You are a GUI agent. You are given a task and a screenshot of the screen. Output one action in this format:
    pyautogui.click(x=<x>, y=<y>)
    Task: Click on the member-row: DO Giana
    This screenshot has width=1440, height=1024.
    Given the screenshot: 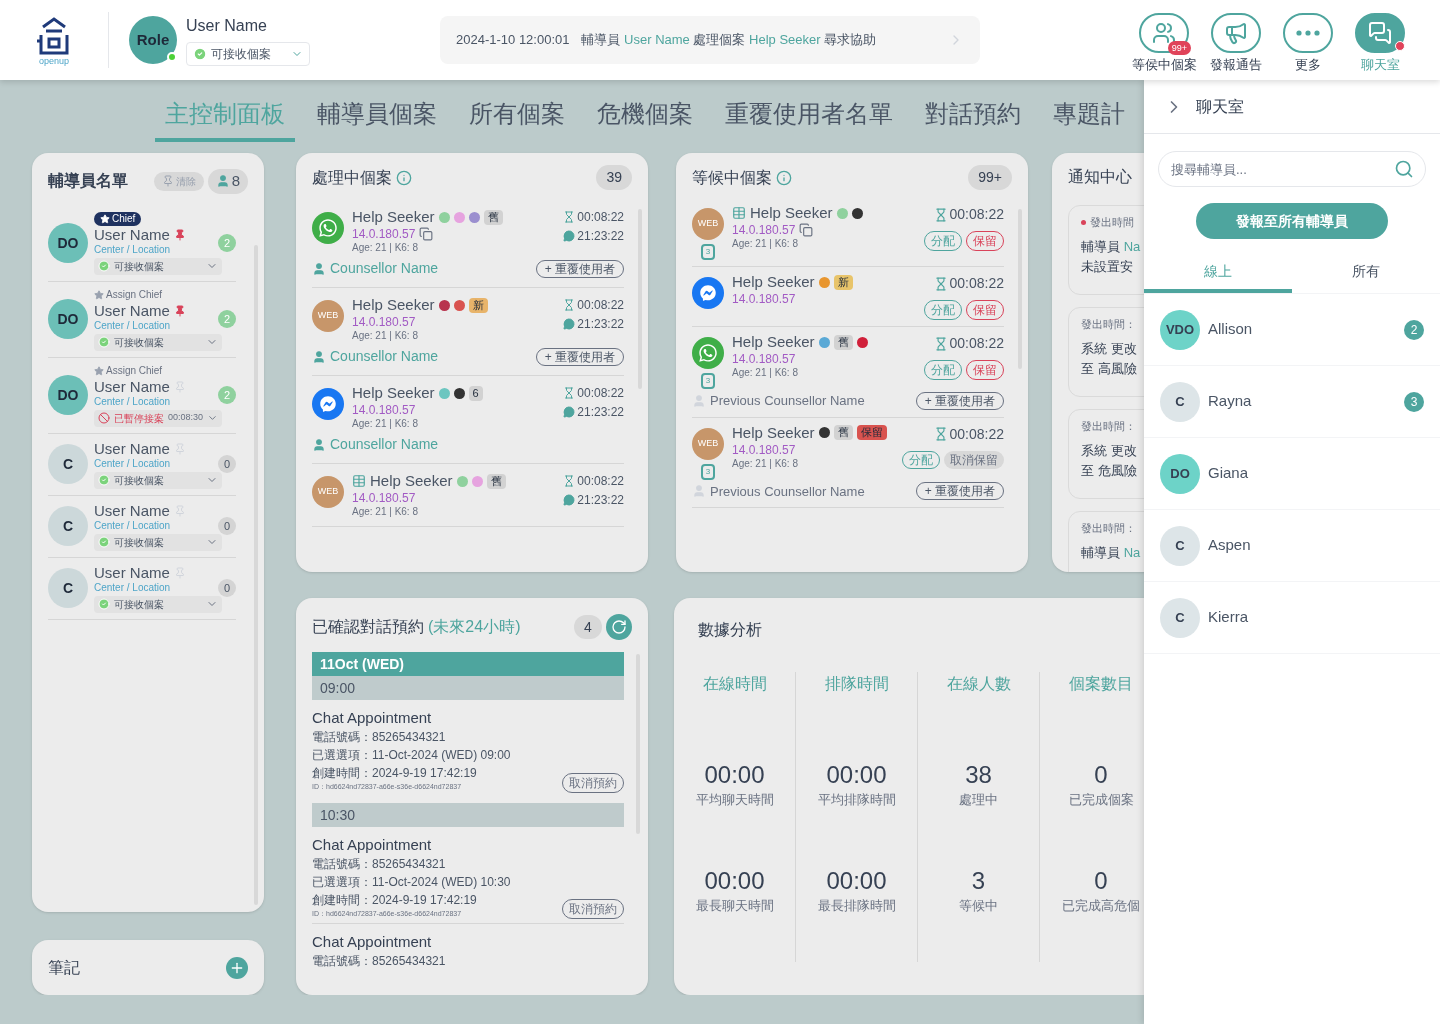 What is the action you would take?
    pyautogui.click(x=1292, y=474)
    